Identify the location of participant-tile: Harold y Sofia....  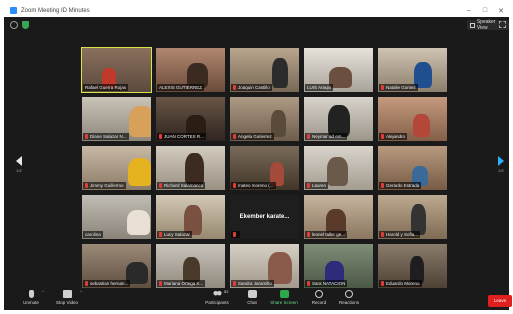
(412, 217).